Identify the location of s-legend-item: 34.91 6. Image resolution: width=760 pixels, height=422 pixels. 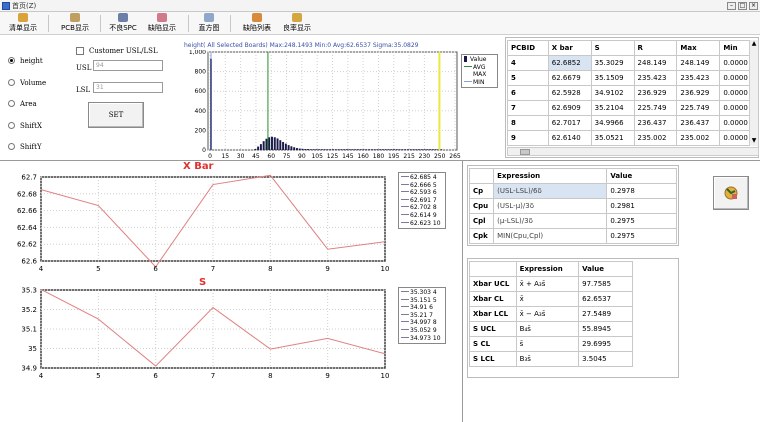
(422, 308).